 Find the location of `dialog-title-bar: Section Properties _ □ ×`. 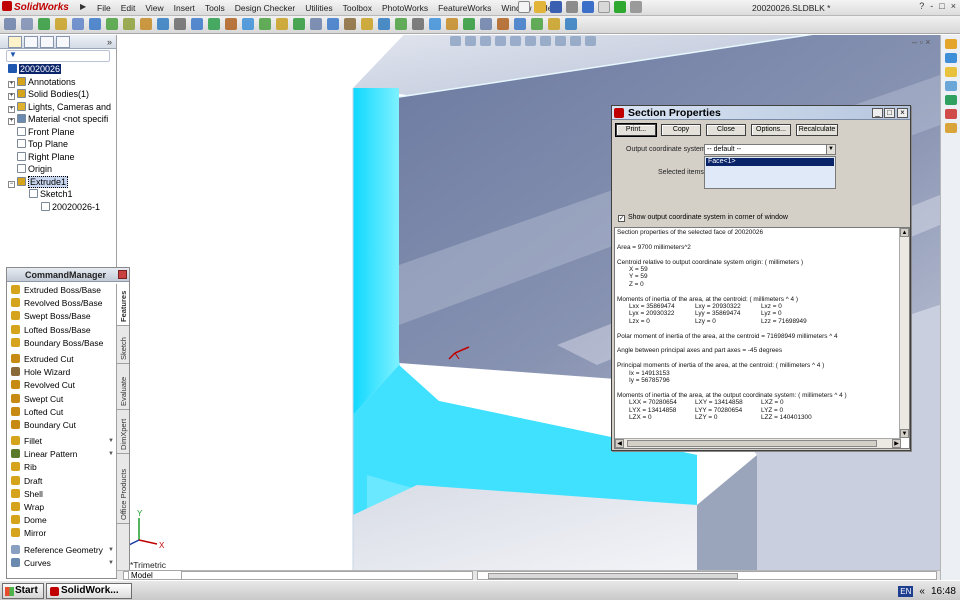

dialog-title-bar: Section Properties _ □ × is located at coordinates (761, 113).